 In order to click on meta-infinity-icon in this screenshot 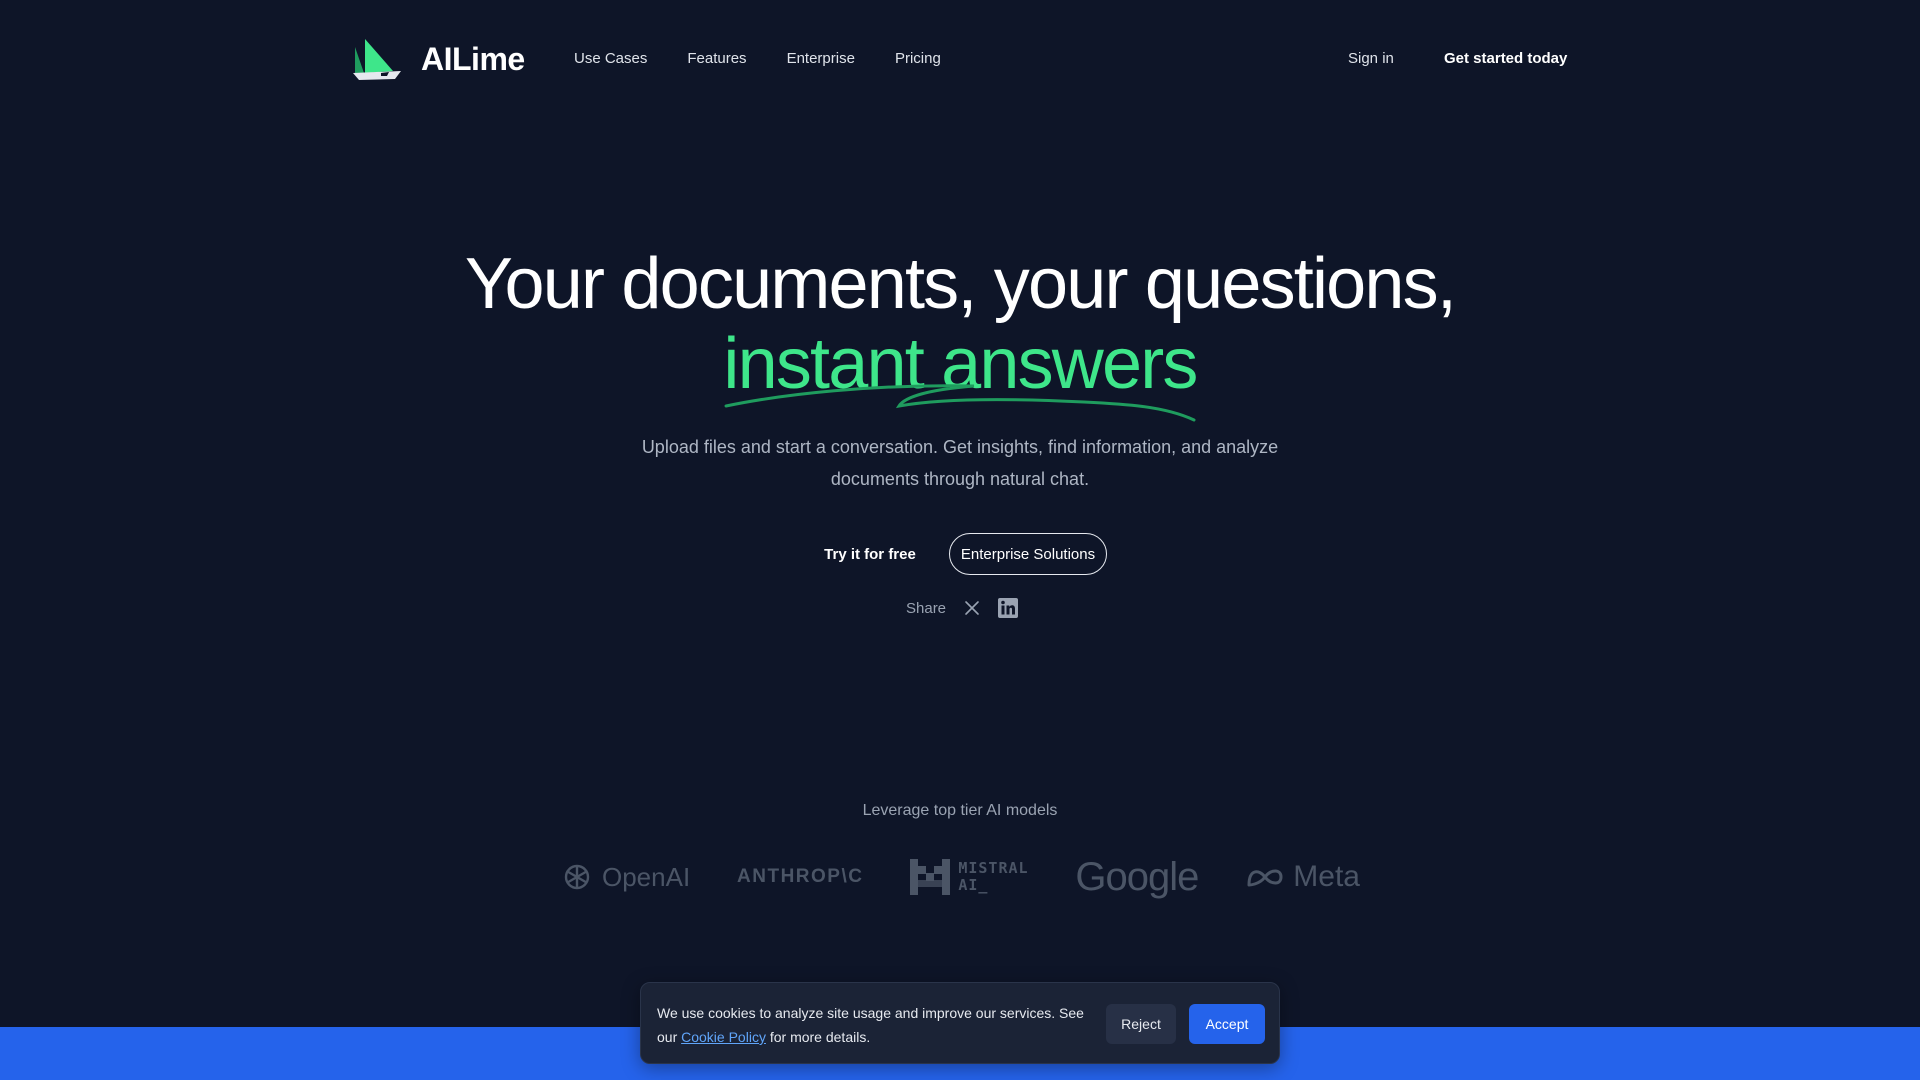, I will do `click(1265, 878)`.